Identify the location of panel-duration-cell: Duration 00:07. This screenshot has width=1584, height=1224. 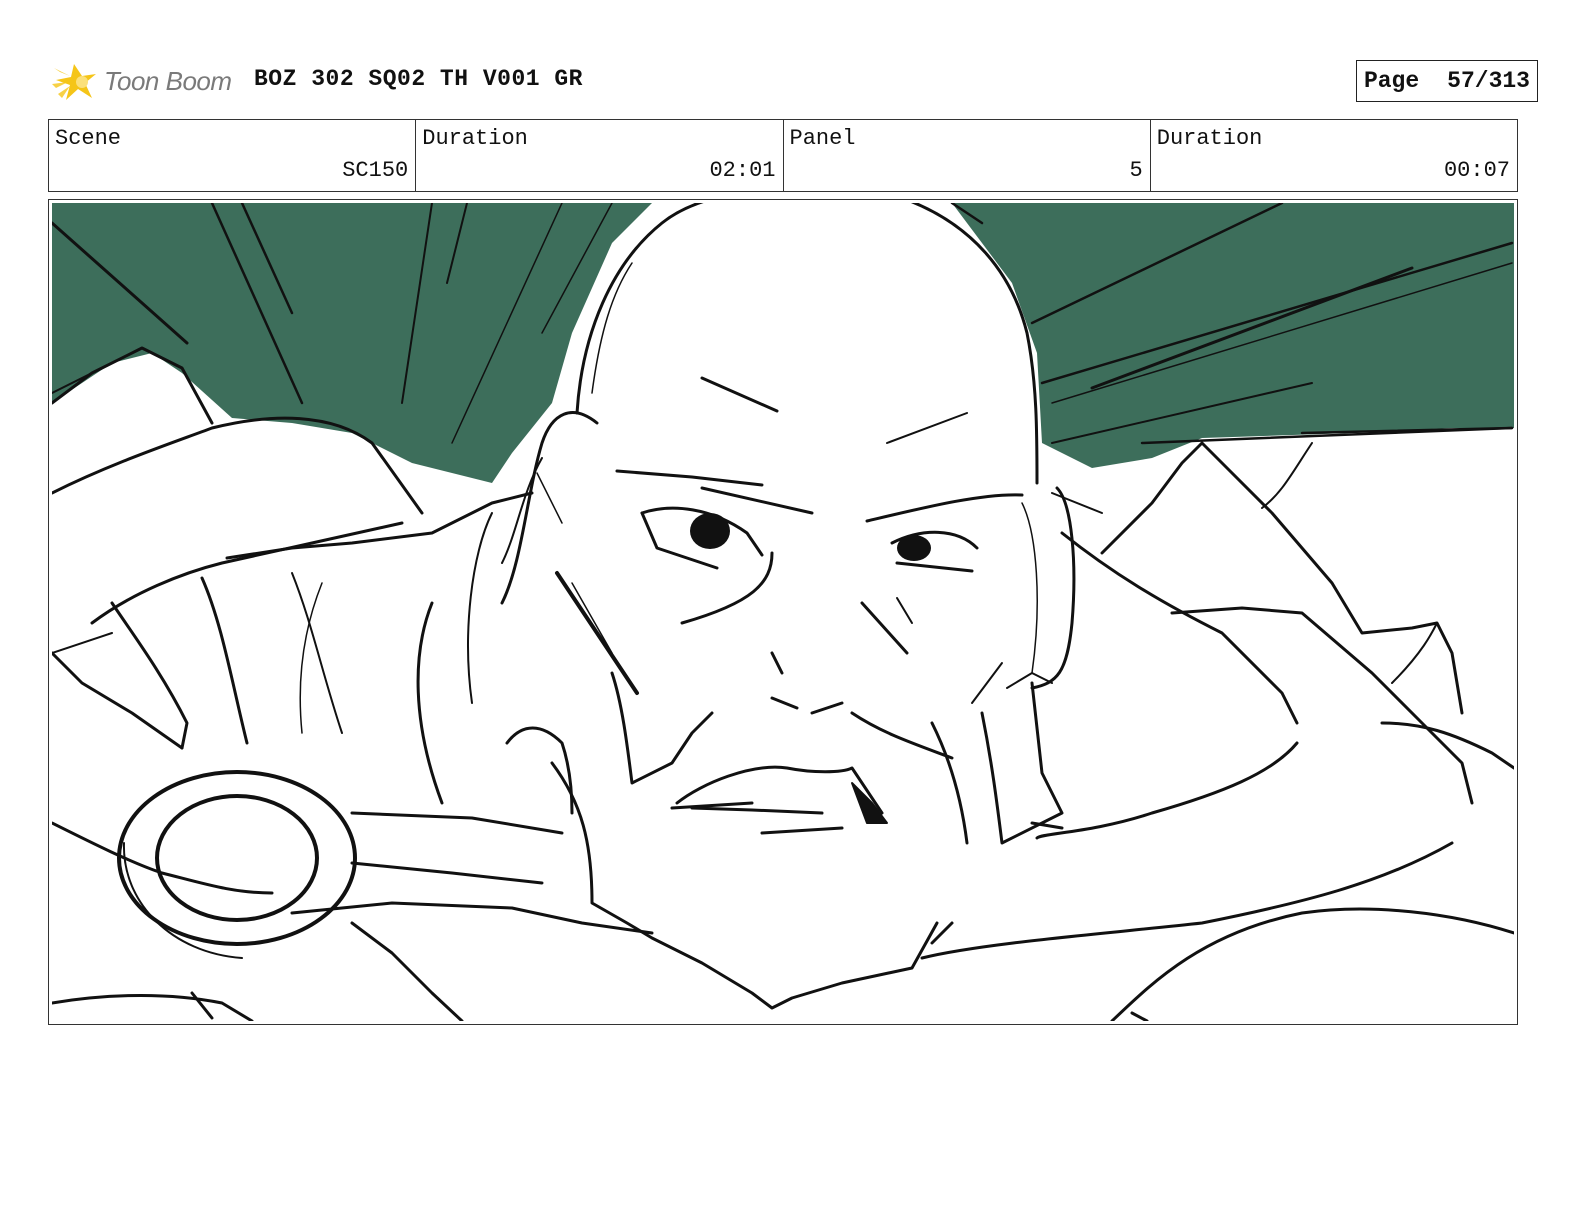
(1334, 155).